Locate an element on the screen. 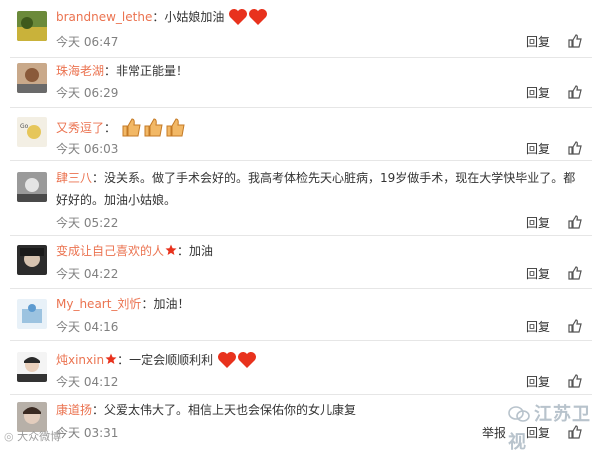 The height and width of the screenshot is (454, 601). username: 康道扬 is located at coordinates (74, 410).